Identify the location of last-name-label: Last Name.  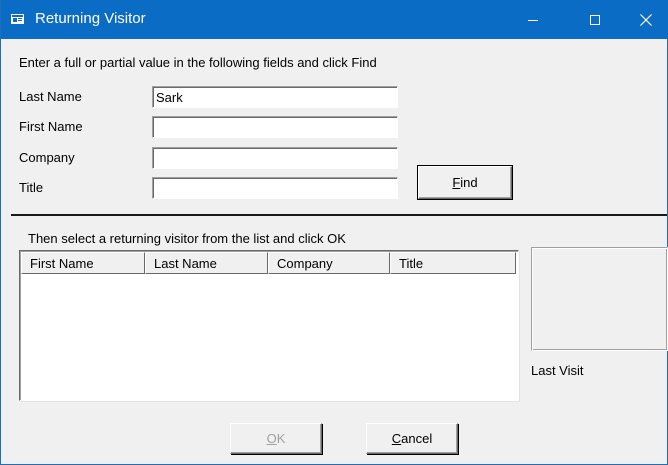
(50, 96).